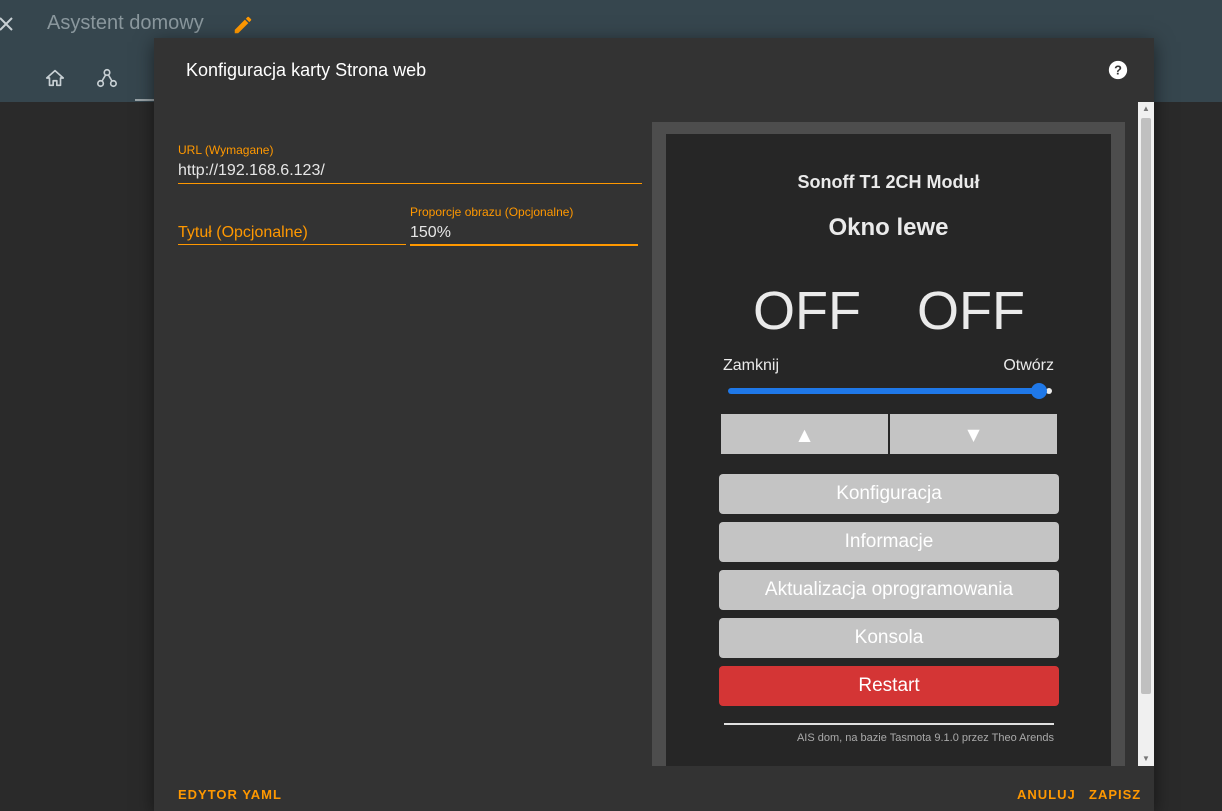 The image size is (1222, 811). Describe the element at coordinates (292, 244) in the screenshot. I see `title-field-underline` at that location.